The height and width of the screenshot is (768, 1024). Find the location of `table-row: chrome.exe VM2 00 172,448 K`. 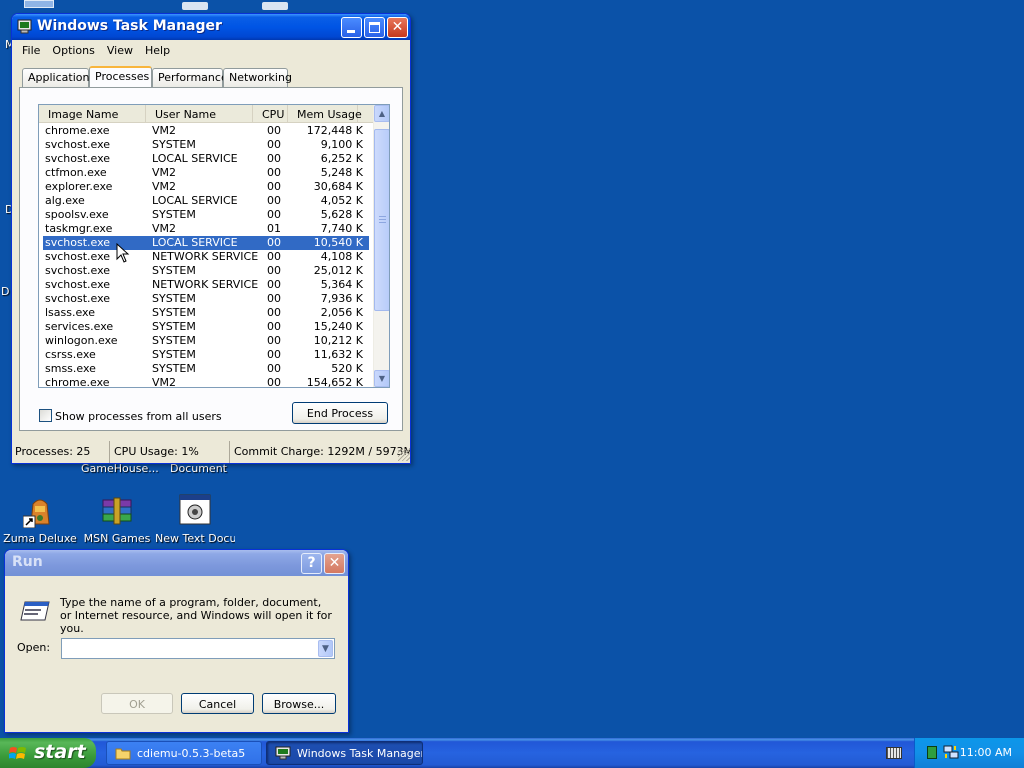

table-row: chrome.exe VM2 00 172,448 K is located at coordinates (206, 131).